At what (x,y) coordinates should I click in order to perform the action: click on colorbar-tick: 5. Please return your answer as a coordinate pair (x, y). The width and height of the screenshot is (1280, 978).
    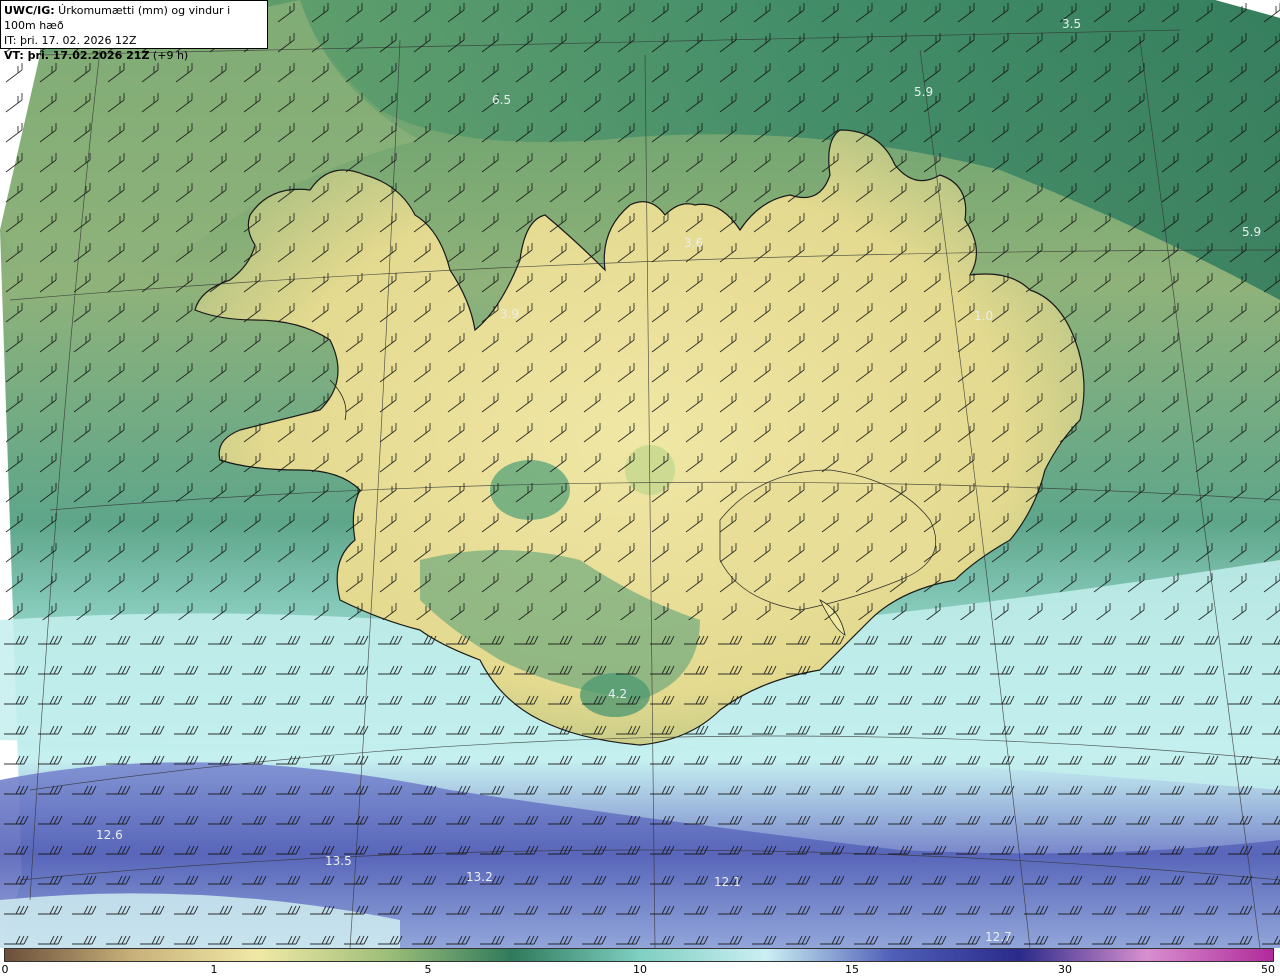
    Looking at the image, I should click on (428, 969).